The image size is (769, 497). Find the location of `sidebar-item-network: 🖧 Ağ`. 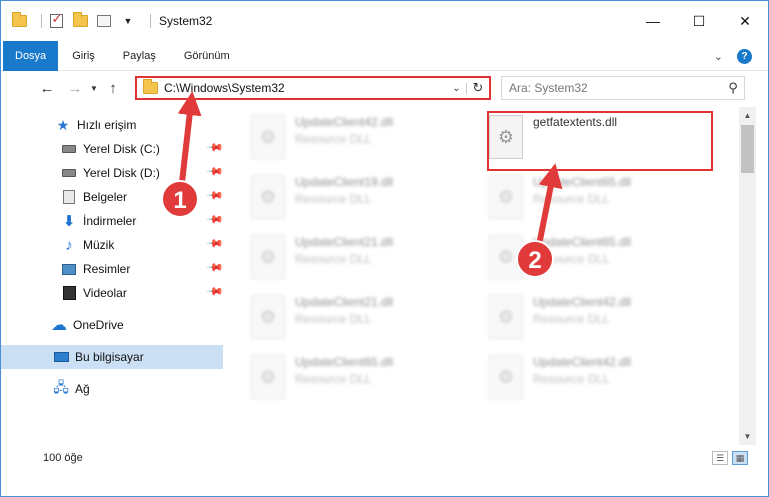

sidebar-item-network: 🖧 Ağ is located at coordinates (112, 389).